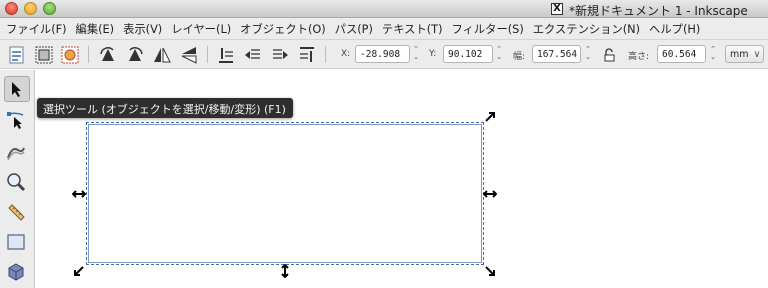 This screenshot has width=768, height=288. What do you see at coordinates (108, 55) in the screenshot?
I see `rotate-ccw-icon` at bounding box center [108, 55].